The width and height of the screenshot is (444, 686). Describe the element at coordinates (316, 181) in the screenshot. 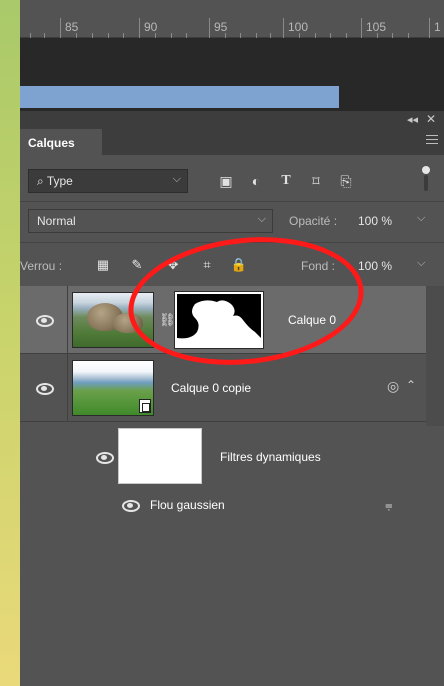

I see `shape-layer-filter-icon: ⌑` at that location.